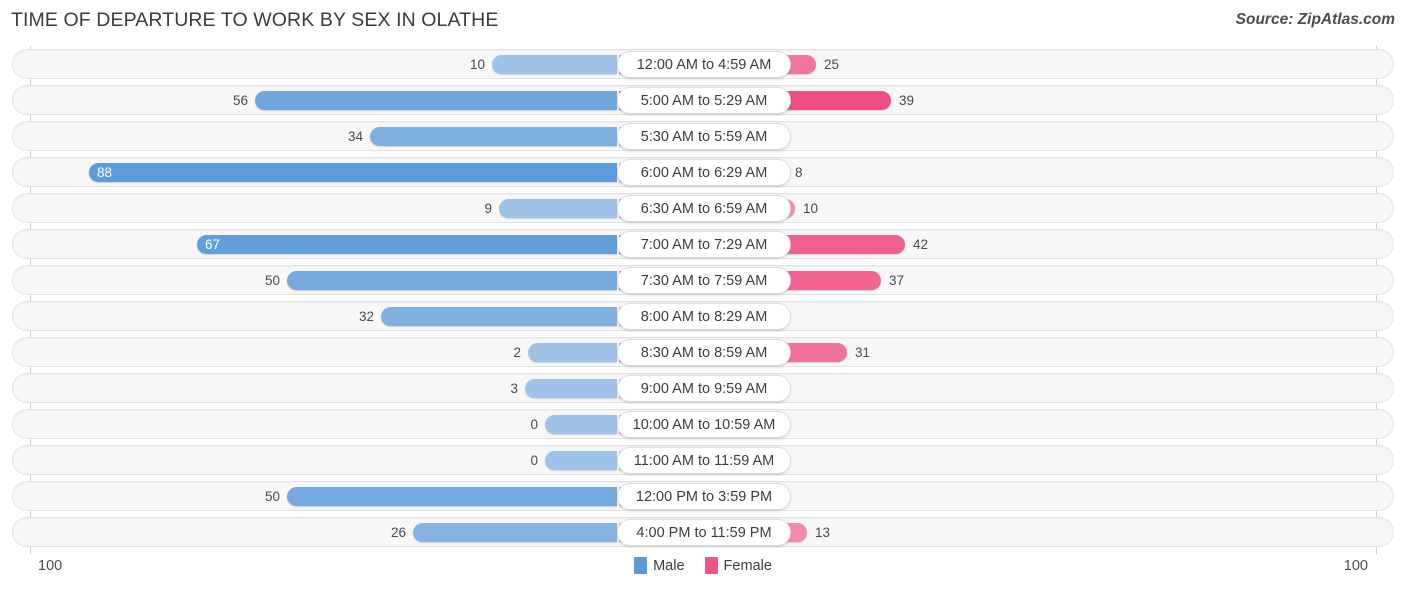  I want to click on legend-item: Female, so click(738, 565).